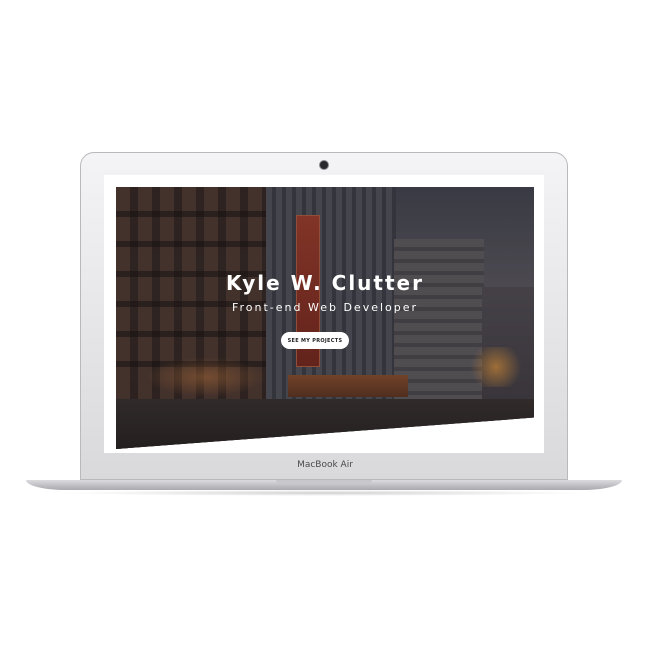 Image resolution: width=648 pixels, height=648 pixels. What do you see at coordinates (325, 283) in the screenshot?
I see `hero-name-heading: Kyle W. Clutter` at bounding box center [325, 283].